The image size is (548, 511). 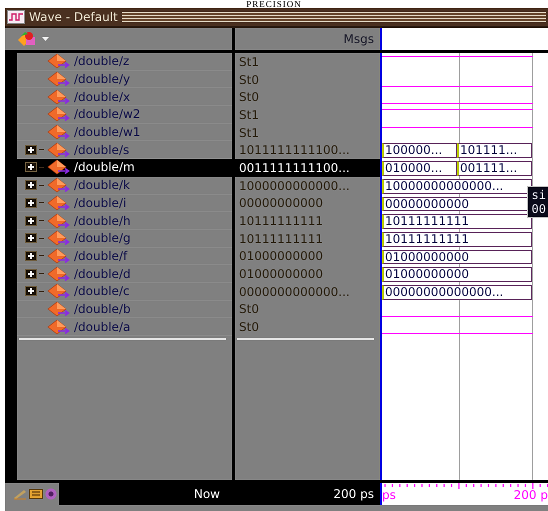 I want to click on dropdown-caret-icon, so click(x=45, y=39).